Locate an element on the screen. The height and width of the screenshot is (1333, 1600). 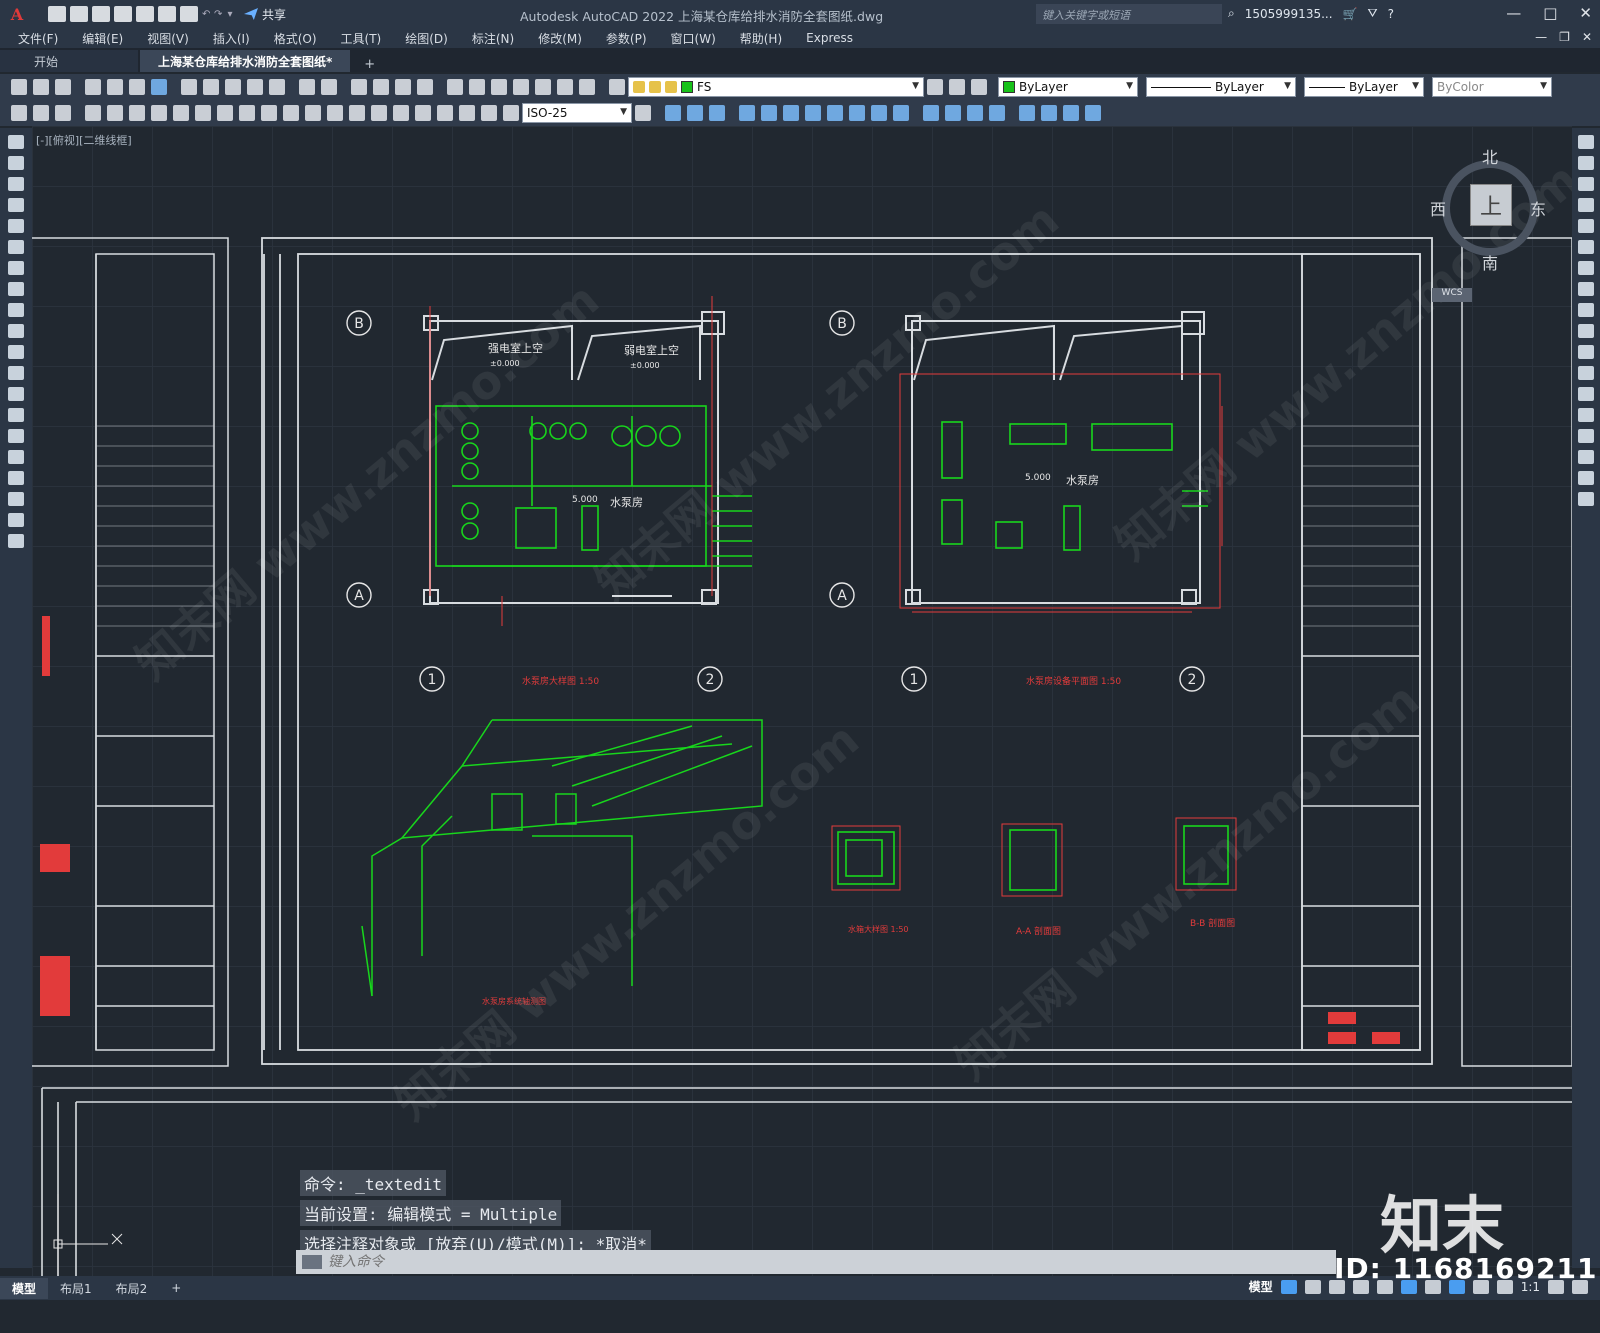
hatch-icon is located at coordinates (16, 436).